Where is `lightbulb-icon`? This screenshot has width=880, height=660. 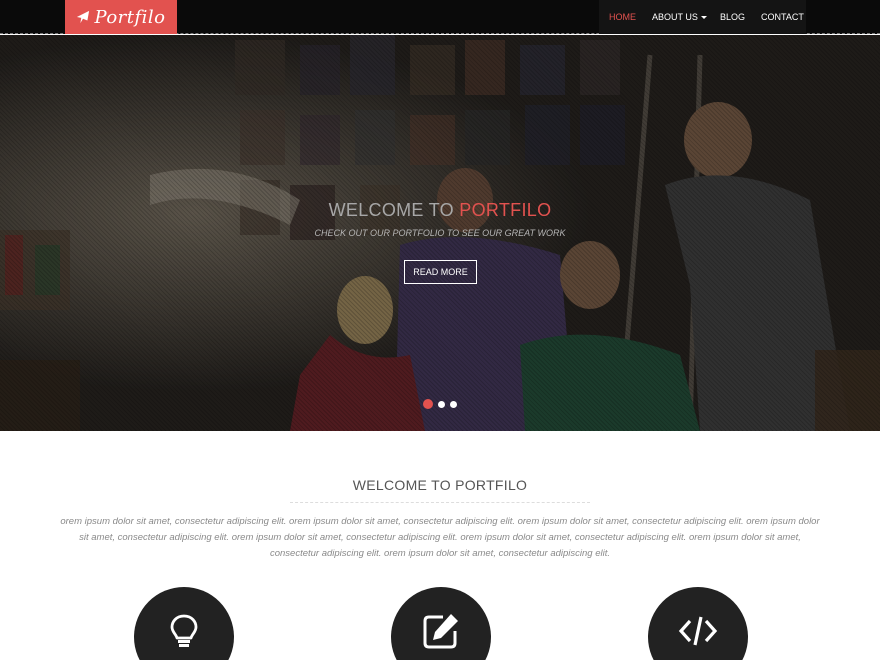 lightbulb-icon is located at coordinates (184, 630).